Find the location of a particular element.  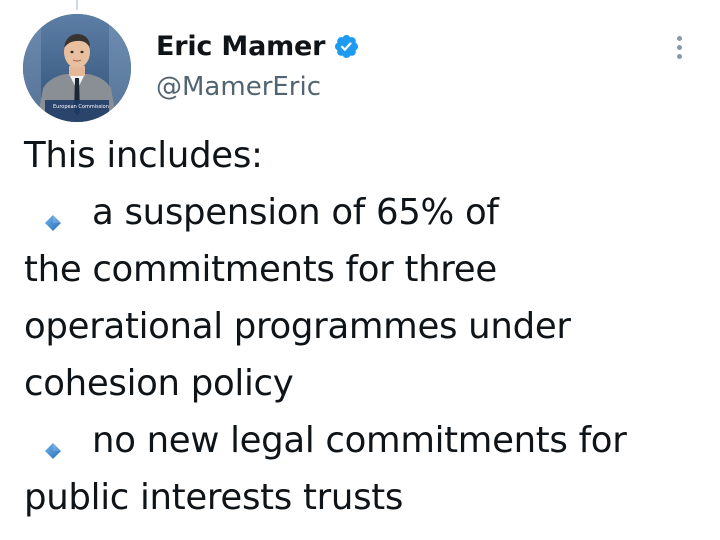

name-row: Eric Mamer is located at coordinates (258, 46).